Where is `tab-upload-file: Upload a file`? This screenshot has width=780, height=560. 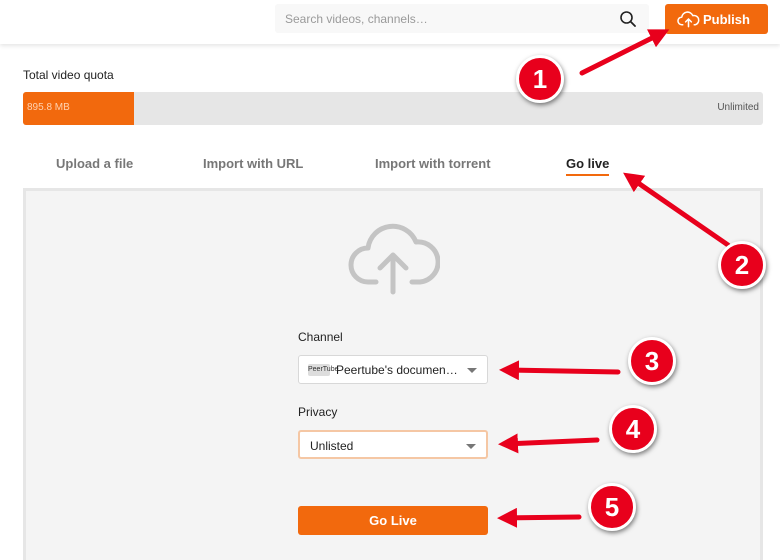 tab-upload-file: Upload a file is located at coordinates (94, 163).